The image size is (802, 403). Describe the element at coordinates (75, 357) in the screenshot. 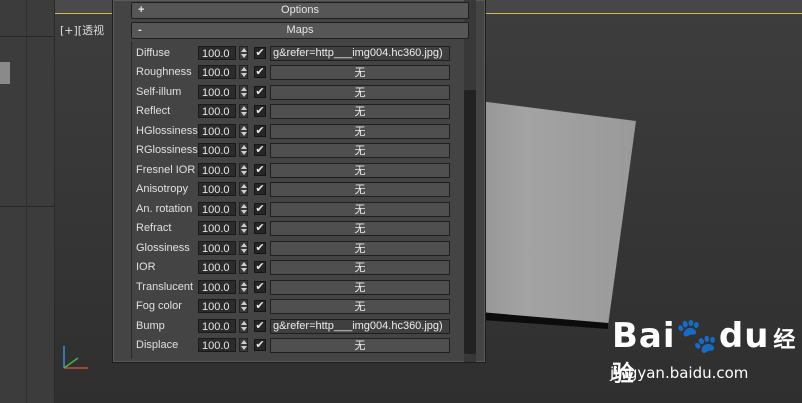

I see `axis-gizmo-icon` at that location.